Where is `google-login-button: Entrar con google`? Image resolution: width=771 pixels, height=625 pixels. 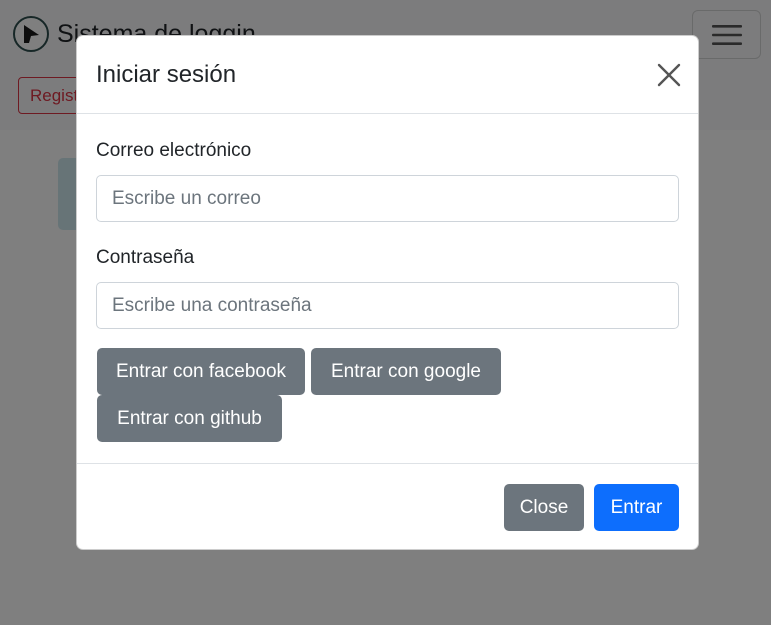
google-login-button: Entrar con google is located at coordinates (406, 371).